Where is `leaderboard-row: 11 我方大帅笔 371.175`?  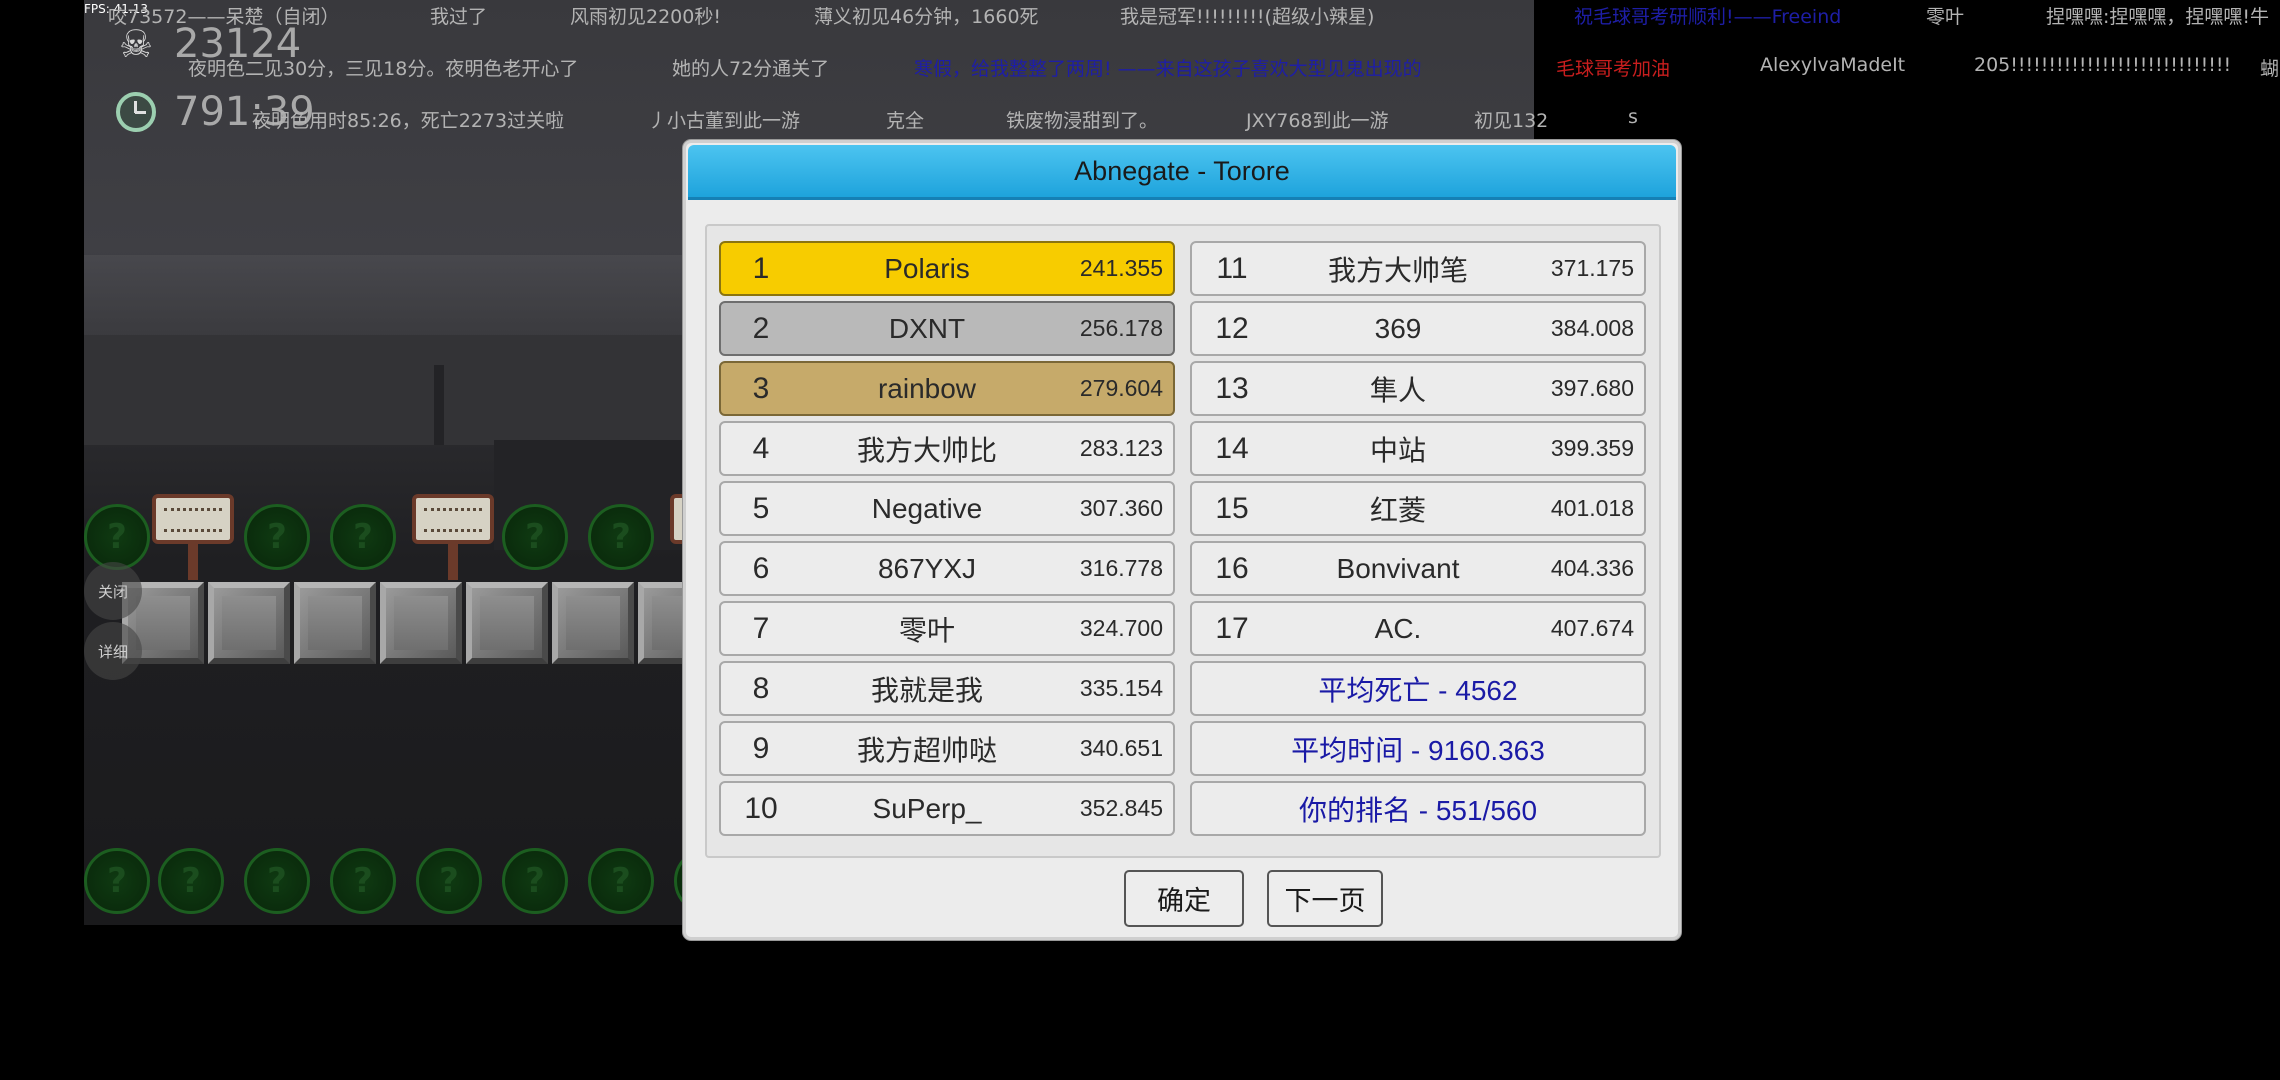 leaderboard-row: 11 我方大帅笔 371.175 is located at coordinates (1418, 268).